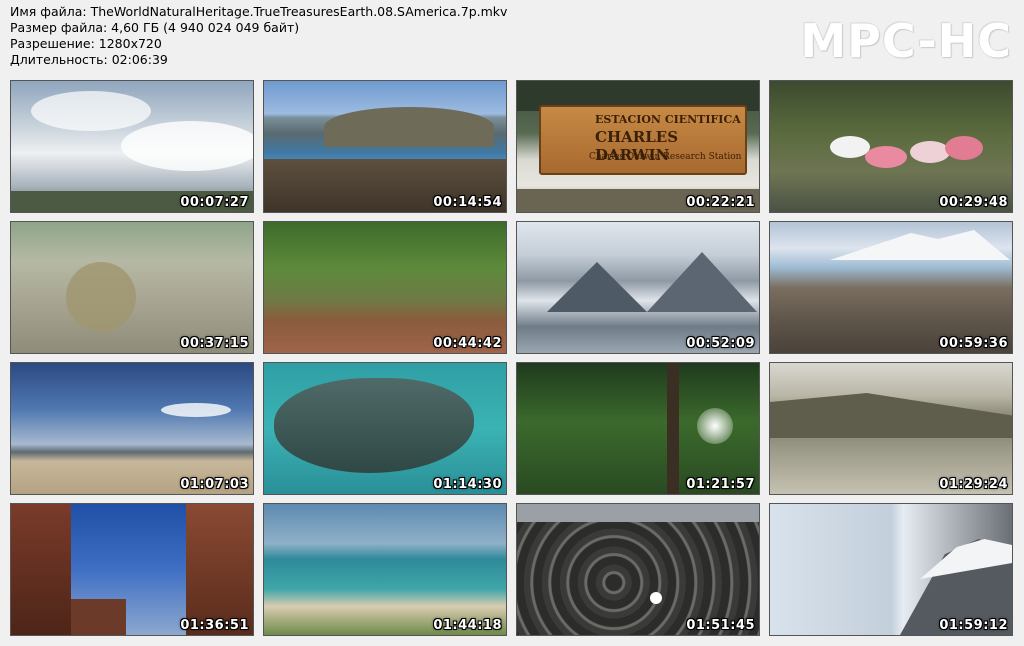 The width and height of the screenshot is (1024, 646). I want to click on thumbnail-beach-with-birds: 01:07:03, so click(132, 428).